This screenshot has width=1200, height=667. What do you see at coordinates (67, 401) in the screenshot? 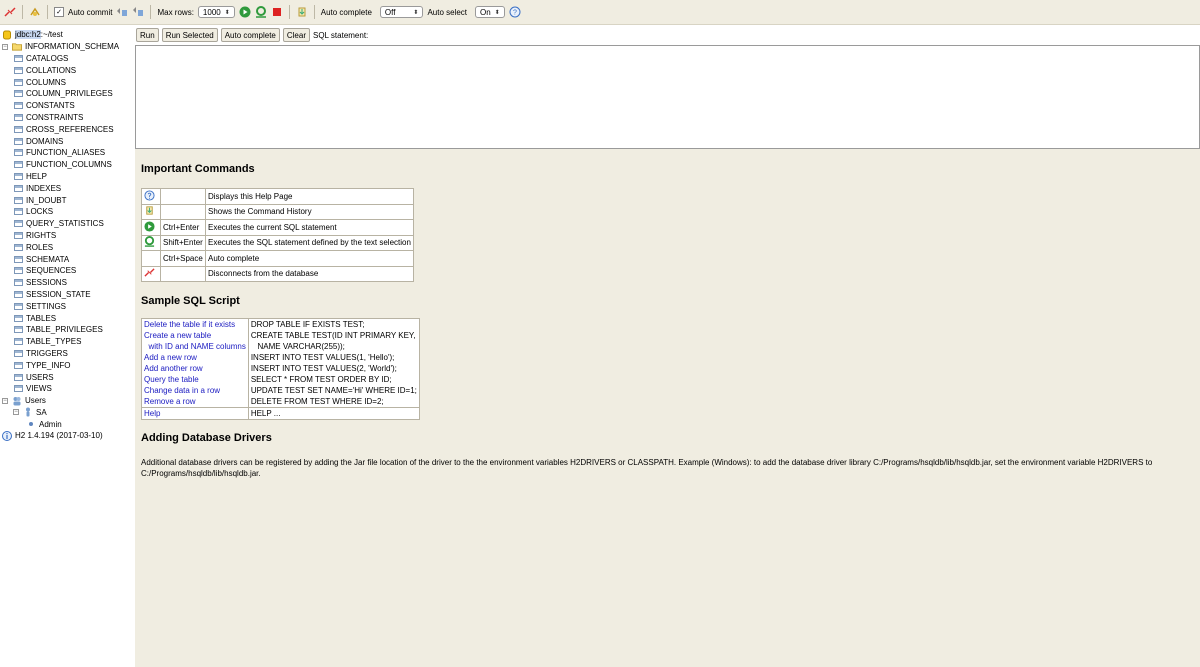
I see `tree-users: − Users` at bounding box center [67, 401].